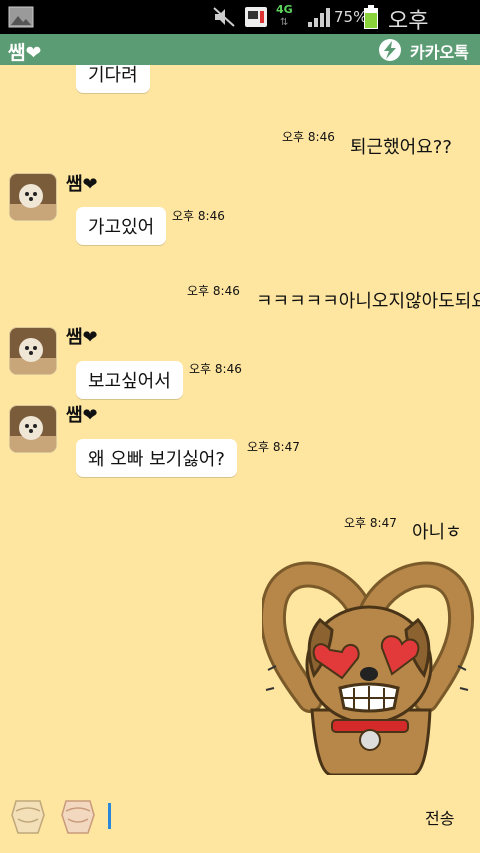 The image size is (480, 853). Describe the element at coordinates (256, 17) in the screenshot. I see `nfc-icon` at that location.